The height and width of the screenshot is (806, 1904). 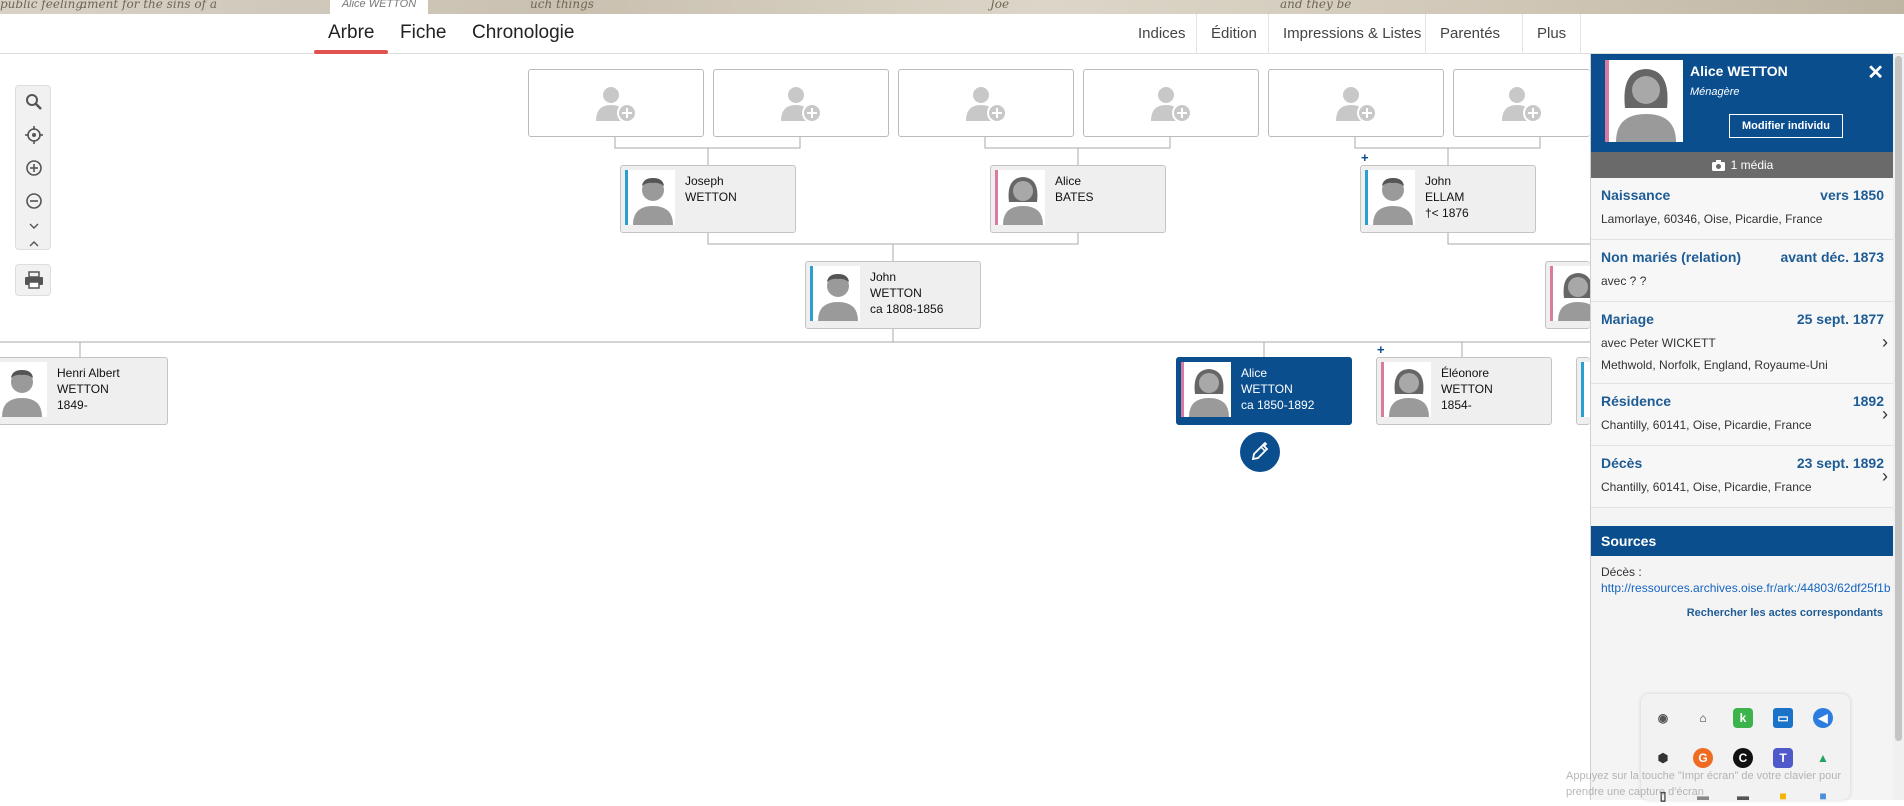 What do you see at coordinates (34, 201) in the screenshot?
I see `zoom-out-icon` at bounding box center [34, 201].